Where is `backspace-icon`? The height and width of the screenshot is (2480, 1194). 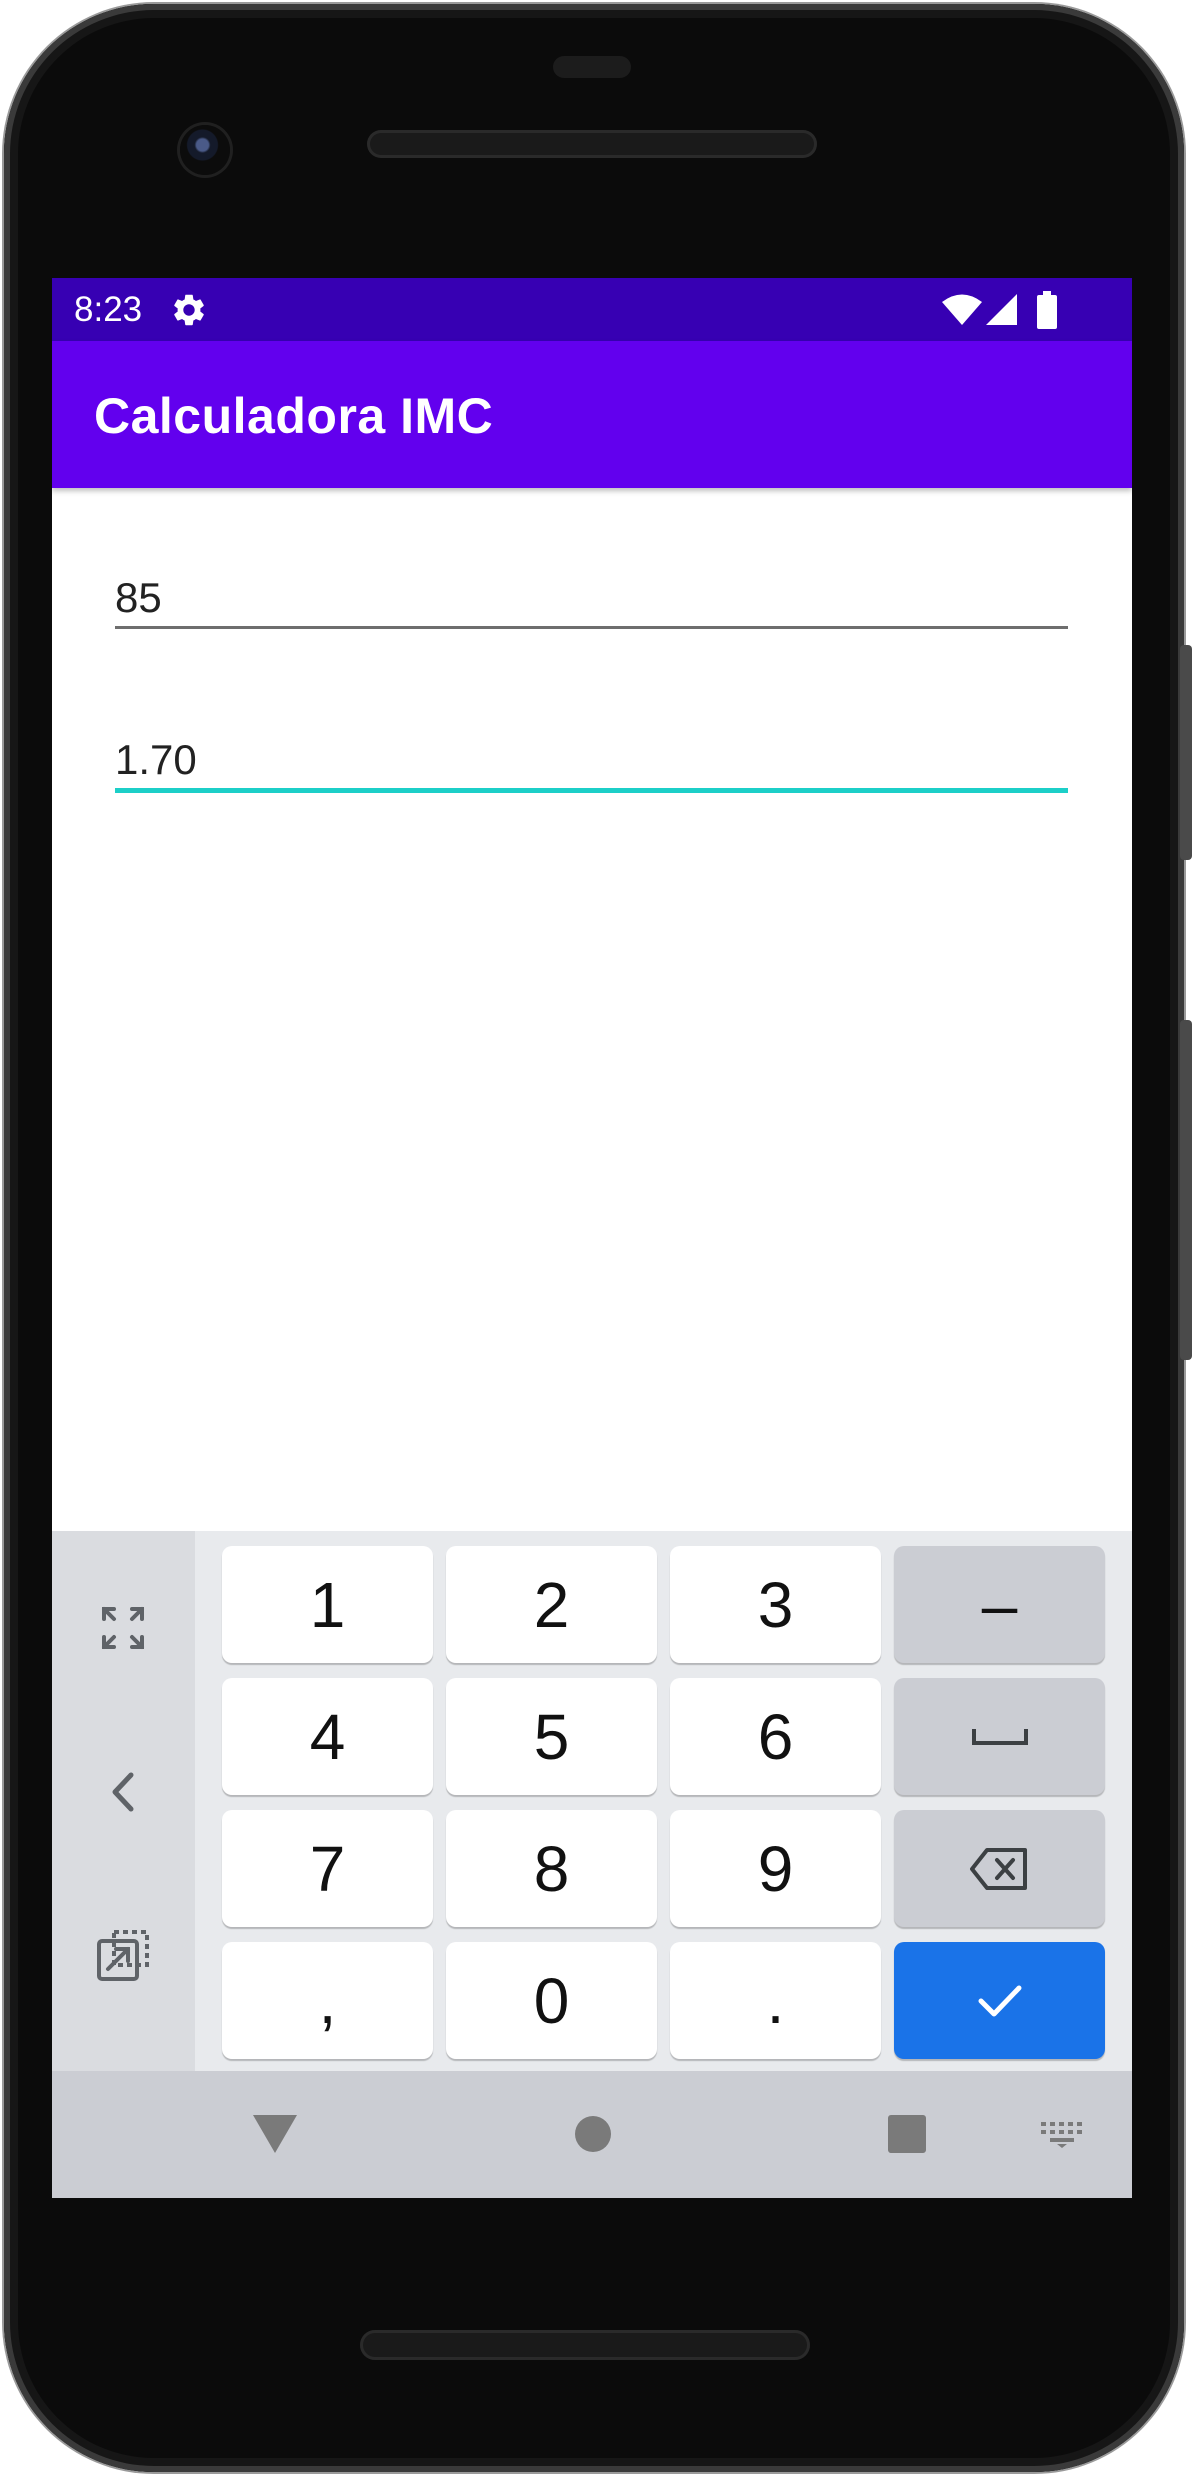 backspace-icon is located at coordinates (998, 1868).